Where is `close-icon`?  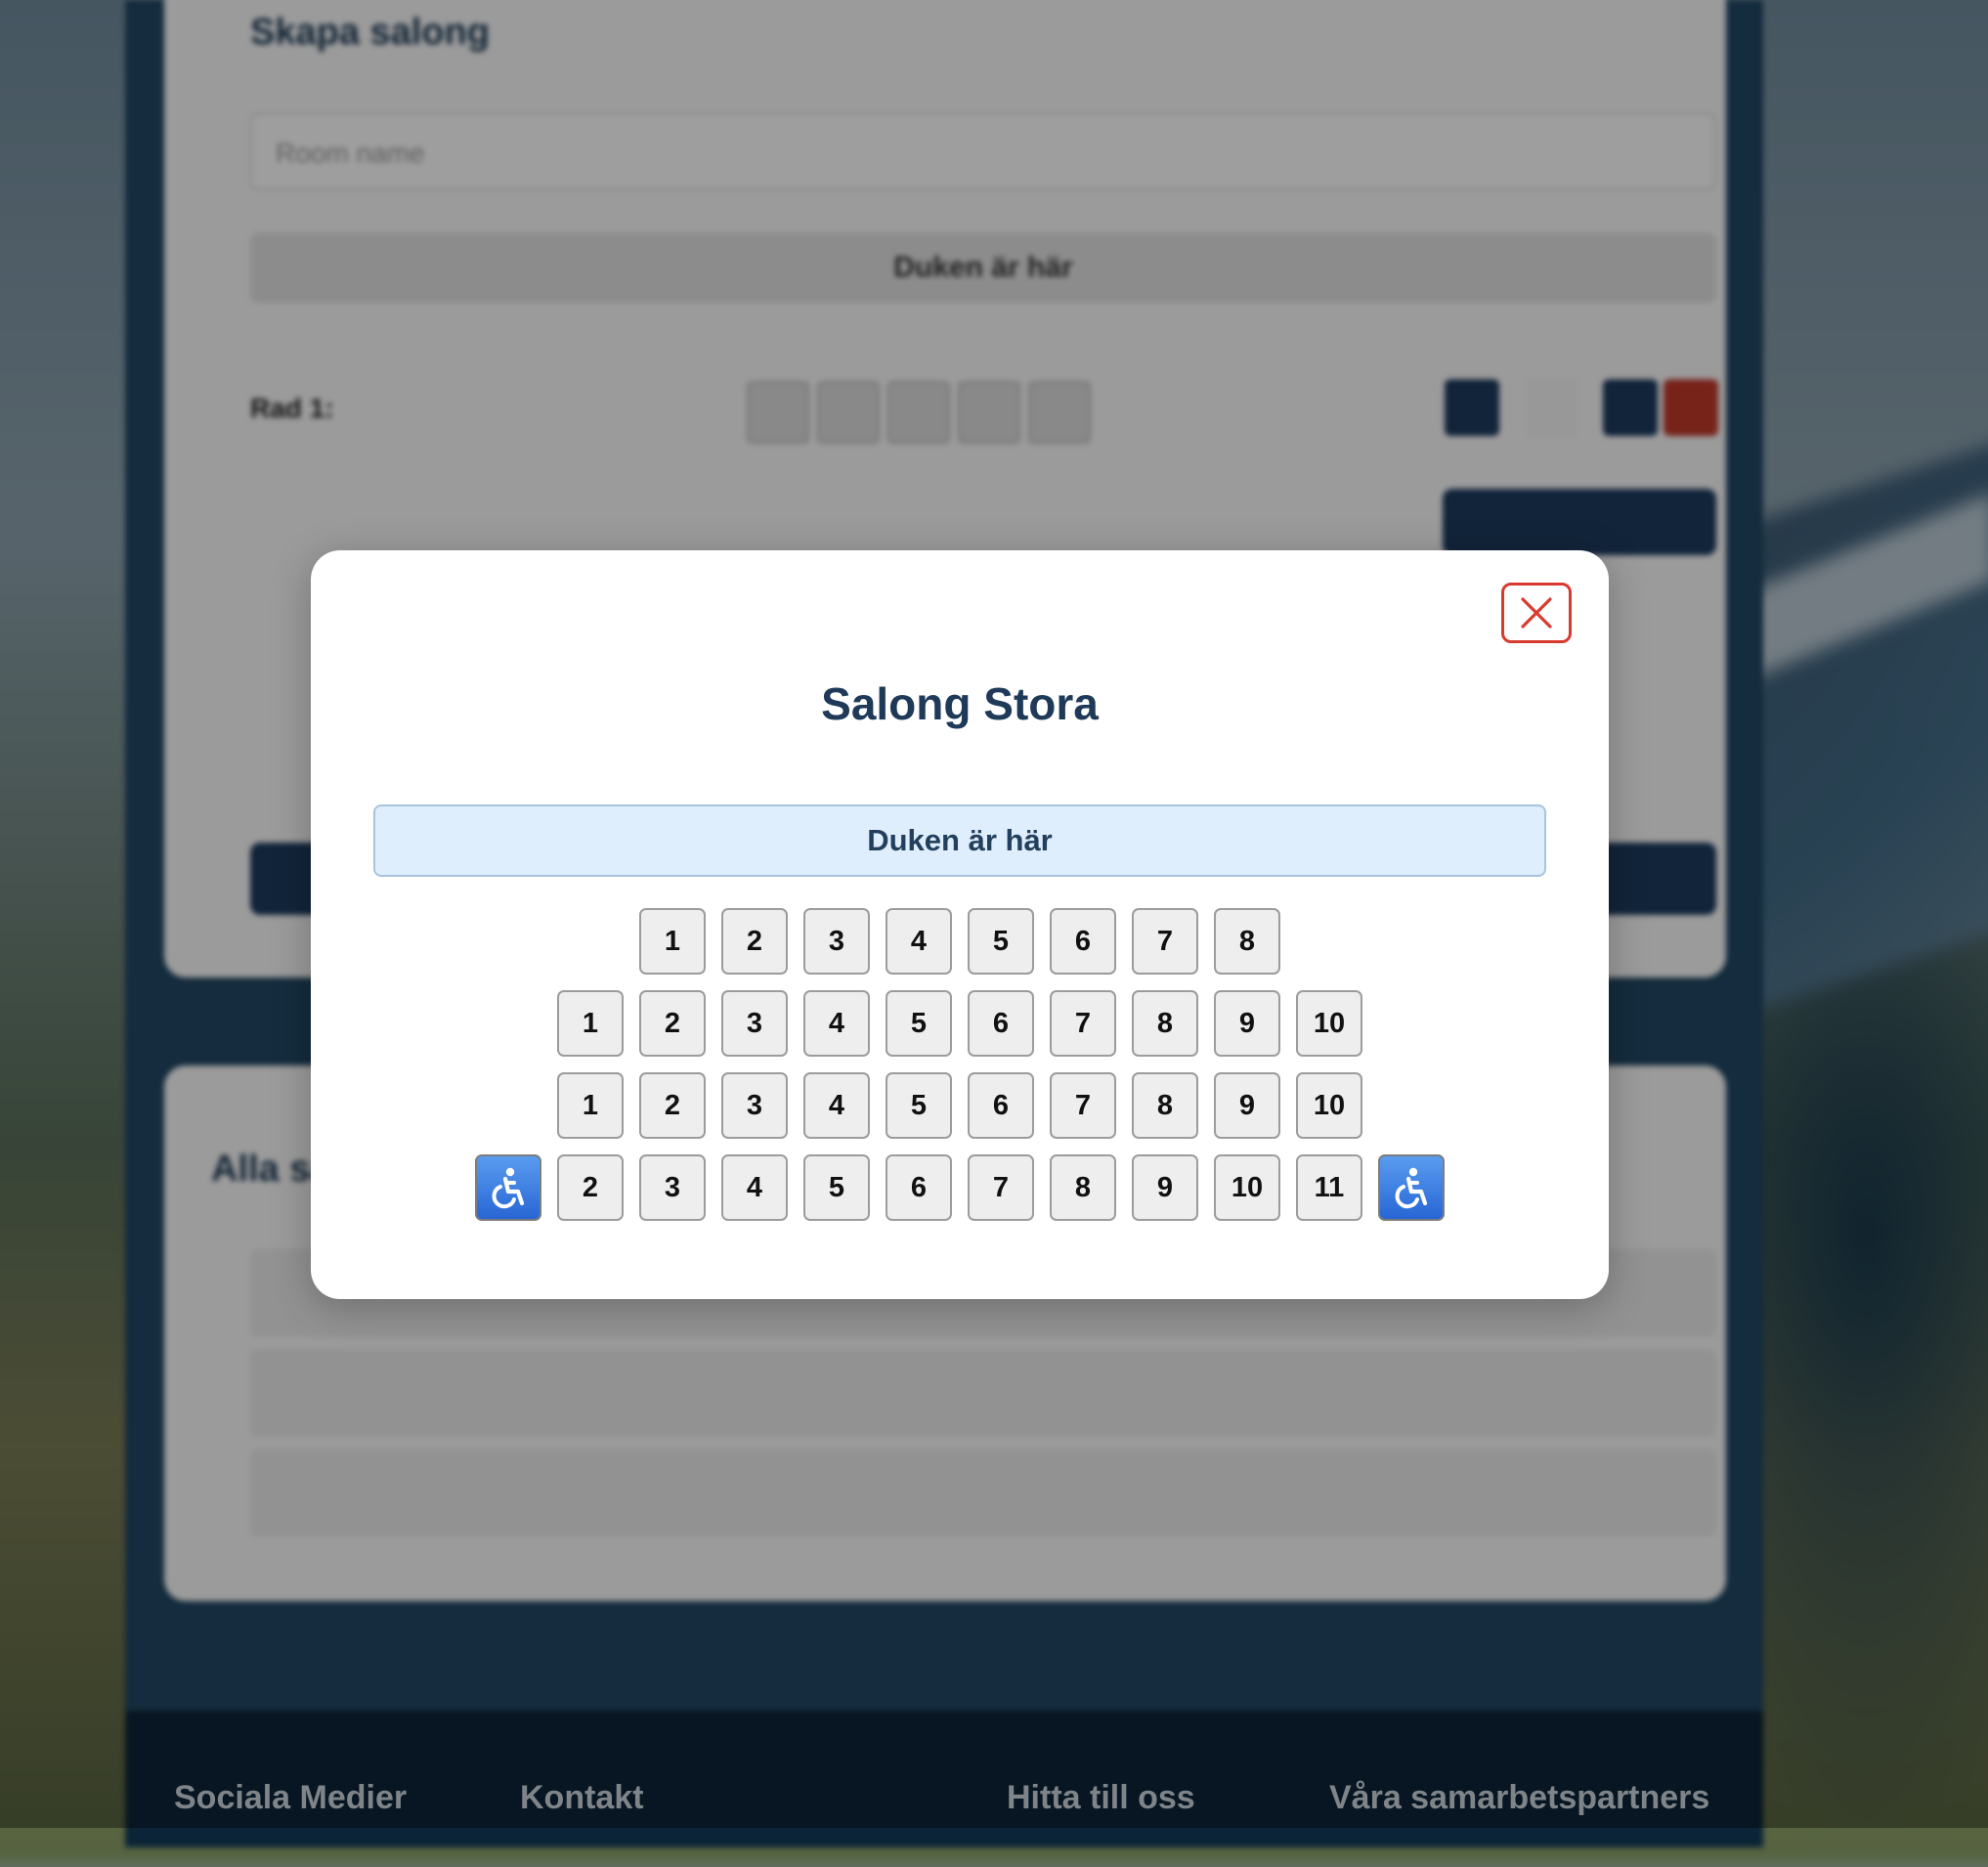
close-icon is located at coordinates (1536, 613).